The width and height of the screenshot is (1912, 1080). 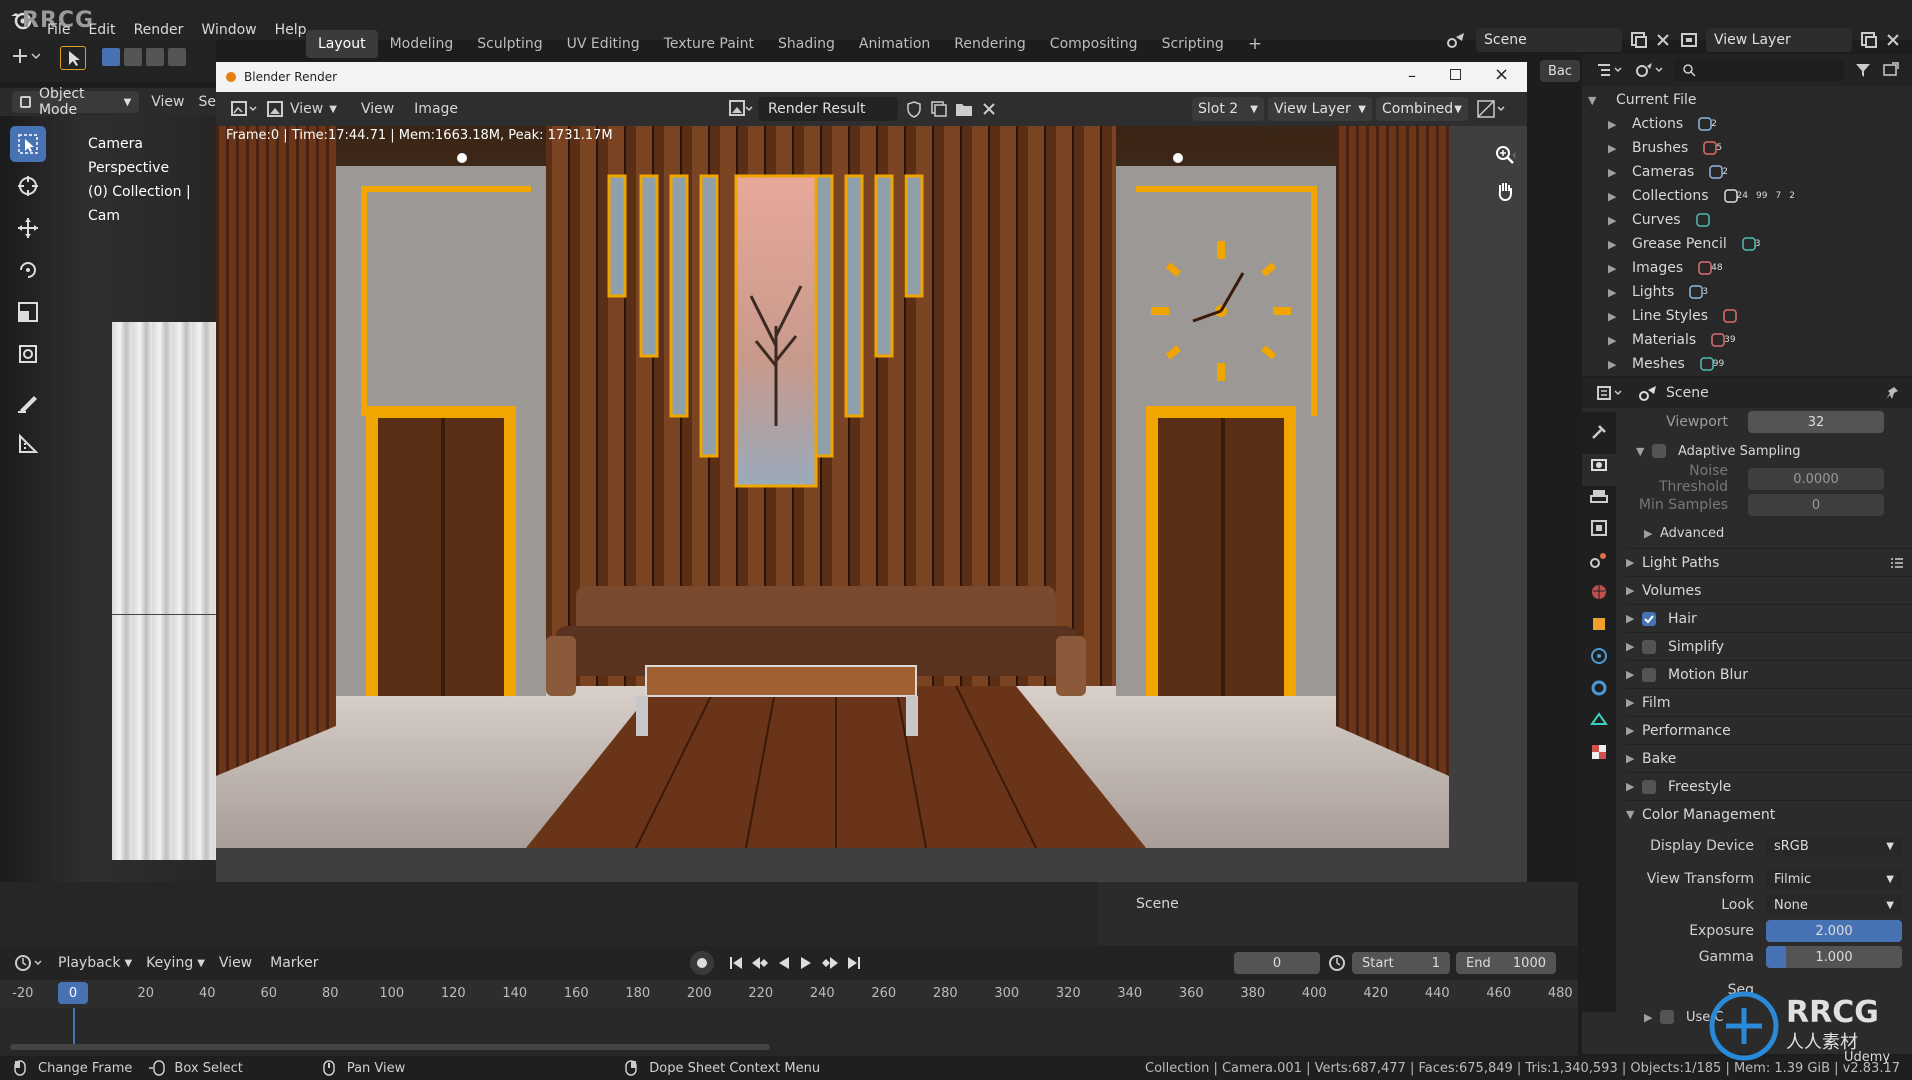 I want to click on use-curves-checkbox, so click(x=1667, y=1017).